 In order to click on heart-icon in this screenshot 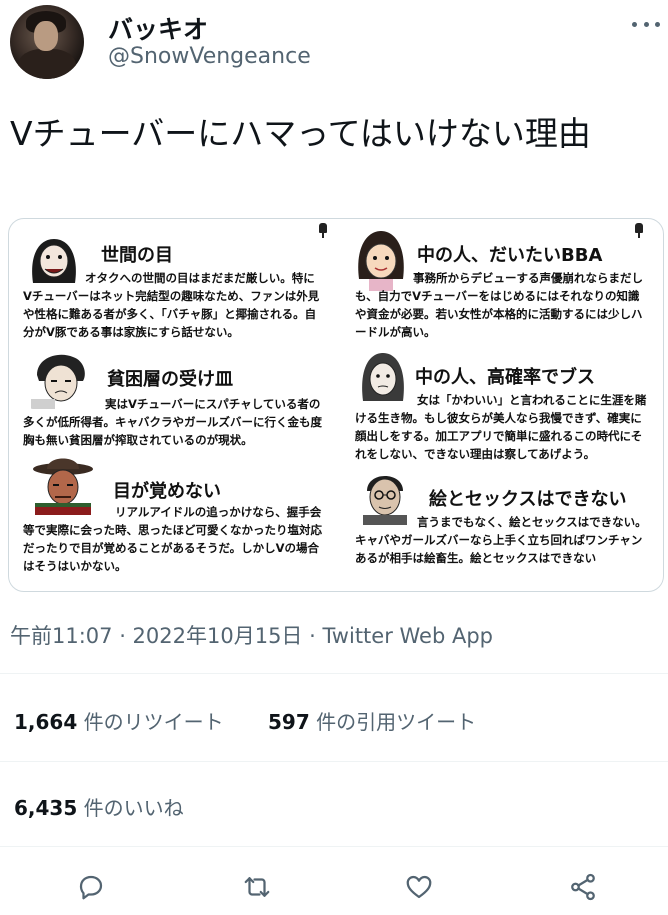, I will do `click(419, 887)`.